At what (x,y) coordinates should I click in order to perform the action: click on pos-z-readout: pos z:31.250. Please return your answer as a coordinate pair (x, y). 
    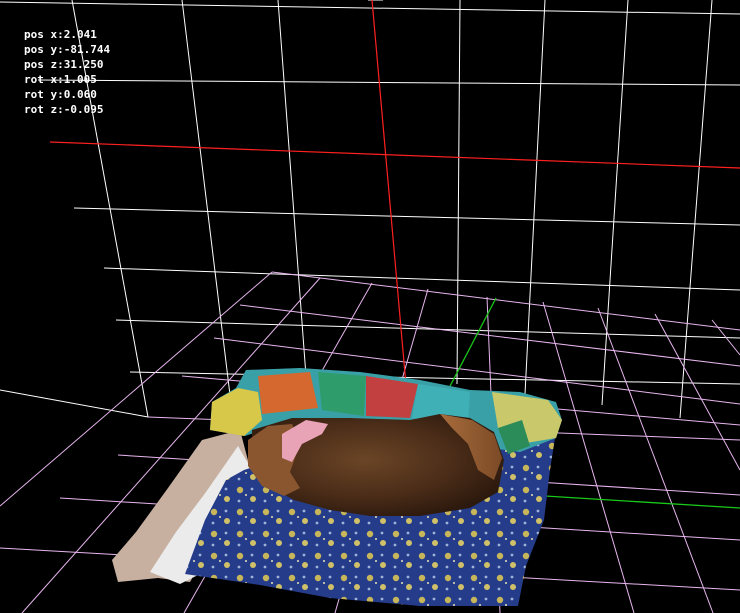
    Looking at the image, I should click on (64, 64).